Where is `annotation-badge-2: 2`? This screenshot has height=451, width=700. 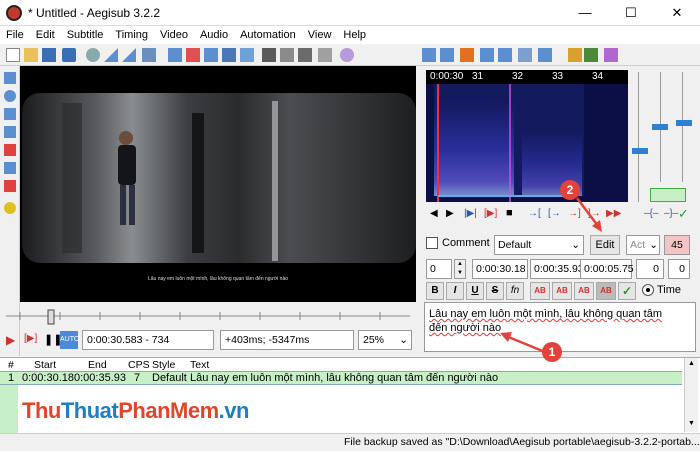
annotation-badge-2: 2 is located at coordinates (570, 190).